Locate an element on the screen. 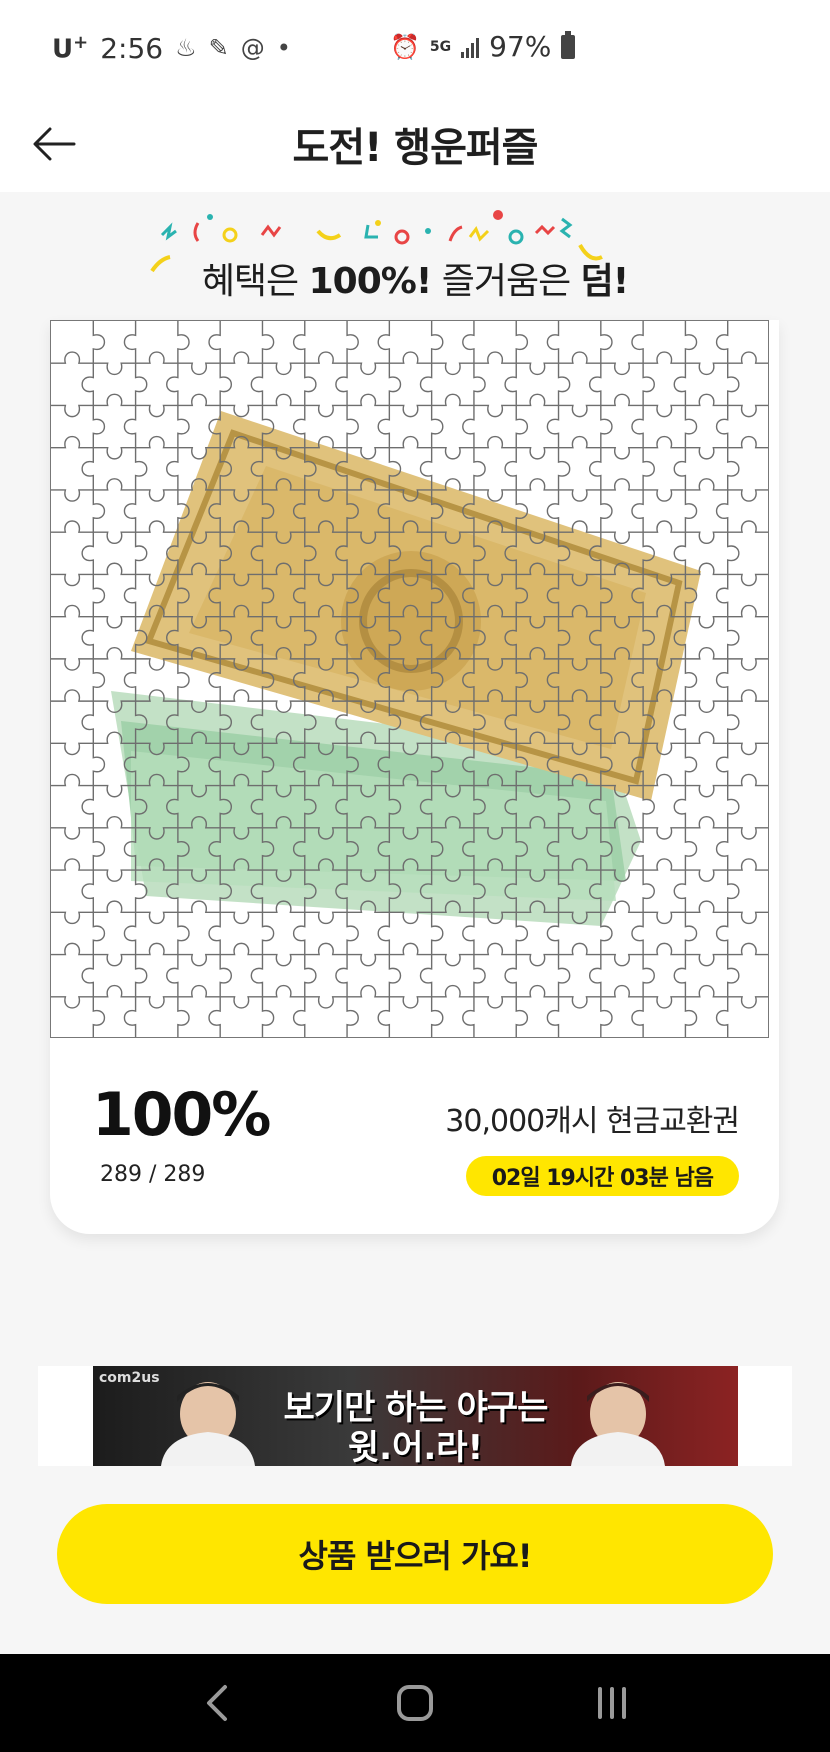 This screenshot has width=830, height=1752. app-header: 도전! 행운퍼즐 is located at coordinates (415, 144).